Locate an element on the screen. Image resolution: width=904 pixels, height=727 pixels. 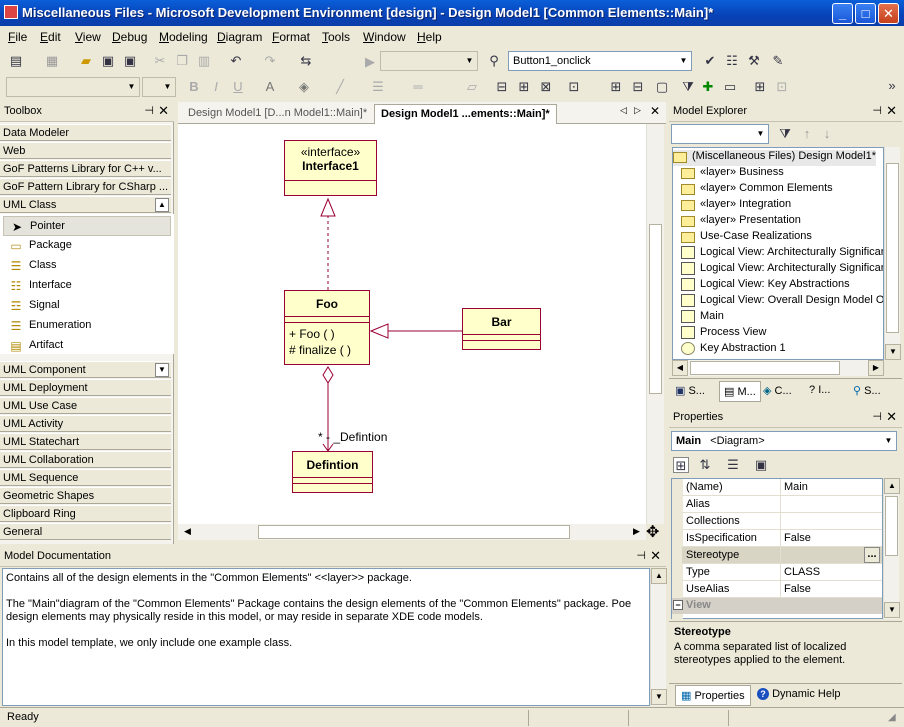
toolbox-category-uml-sequence: UML Sequence is located at coordinates (85, 477).